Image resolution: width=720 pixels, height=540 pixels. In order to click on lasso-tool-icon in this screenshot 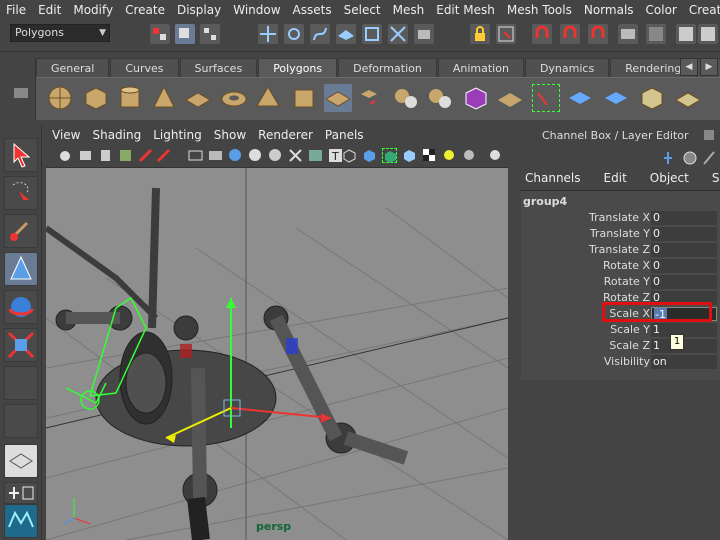, I will do `click(21, 193)`.